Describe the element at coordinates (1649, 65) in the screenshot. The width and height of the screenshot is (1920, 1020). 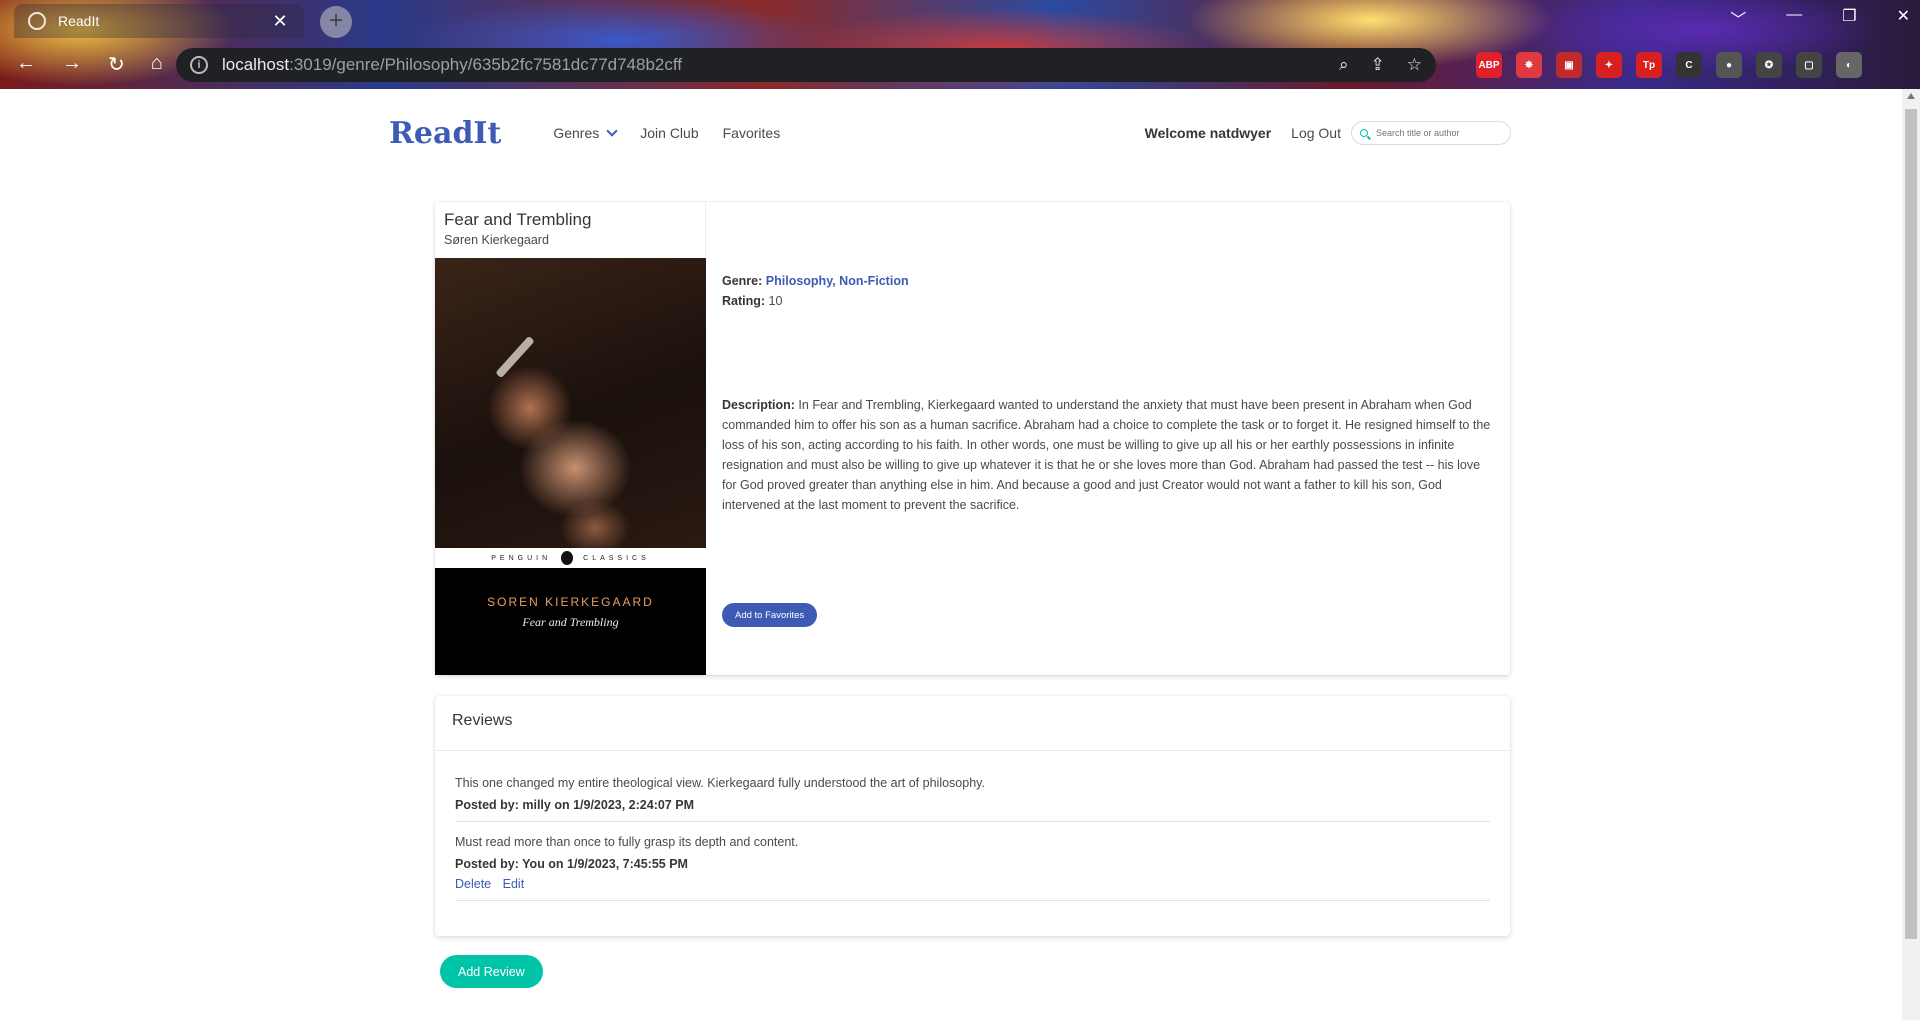
I see `extension-icon: Tp` at that location.